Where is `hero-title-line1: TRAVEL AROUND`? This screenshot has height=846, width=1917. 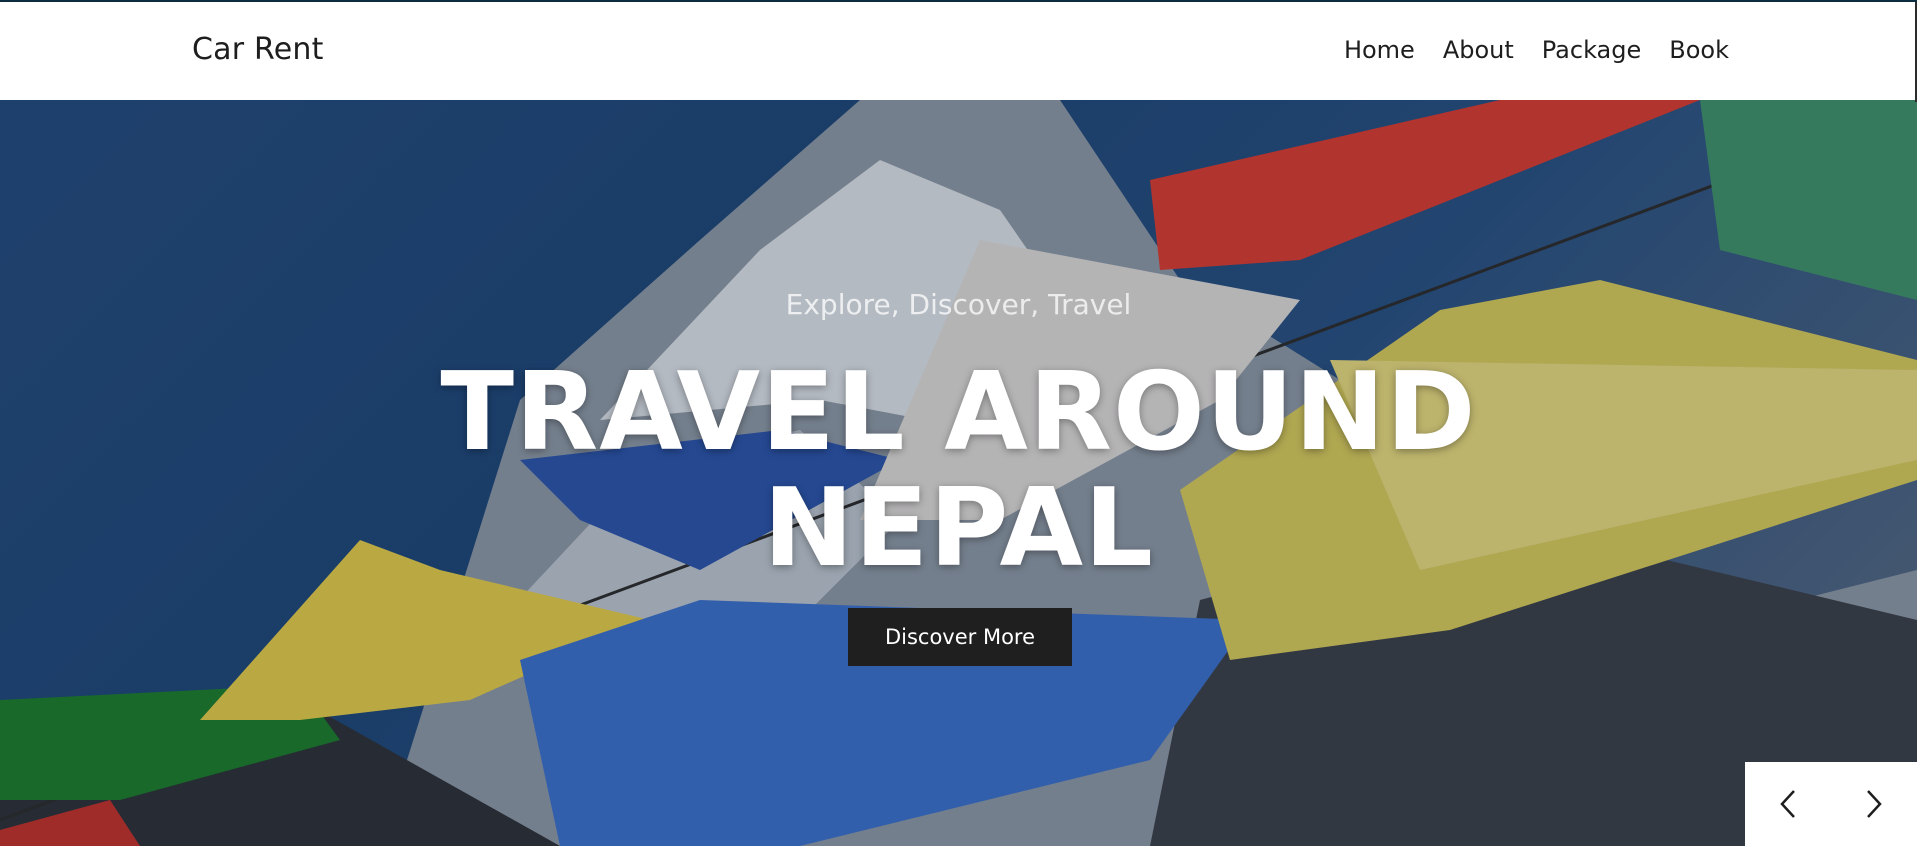
hero-title-line1: TRAVEL AROUND is located at coordinates (958, 412).